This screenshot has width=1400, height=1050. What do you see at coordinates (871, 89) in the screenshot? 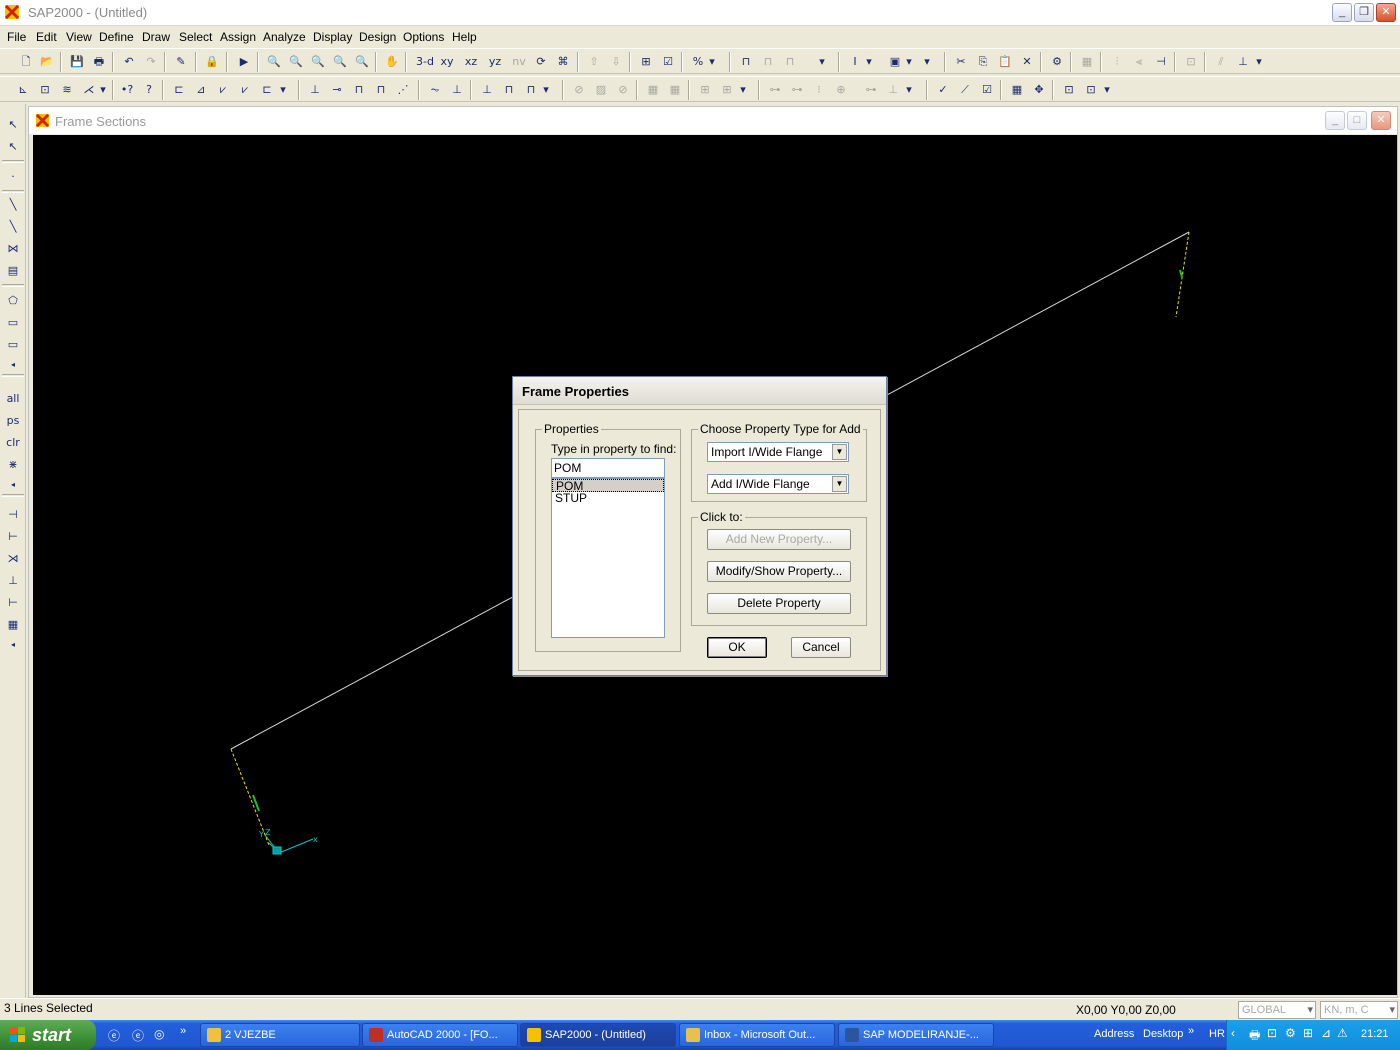
I see `spring2-icon: ⊶` at bounding box center [871, 89].